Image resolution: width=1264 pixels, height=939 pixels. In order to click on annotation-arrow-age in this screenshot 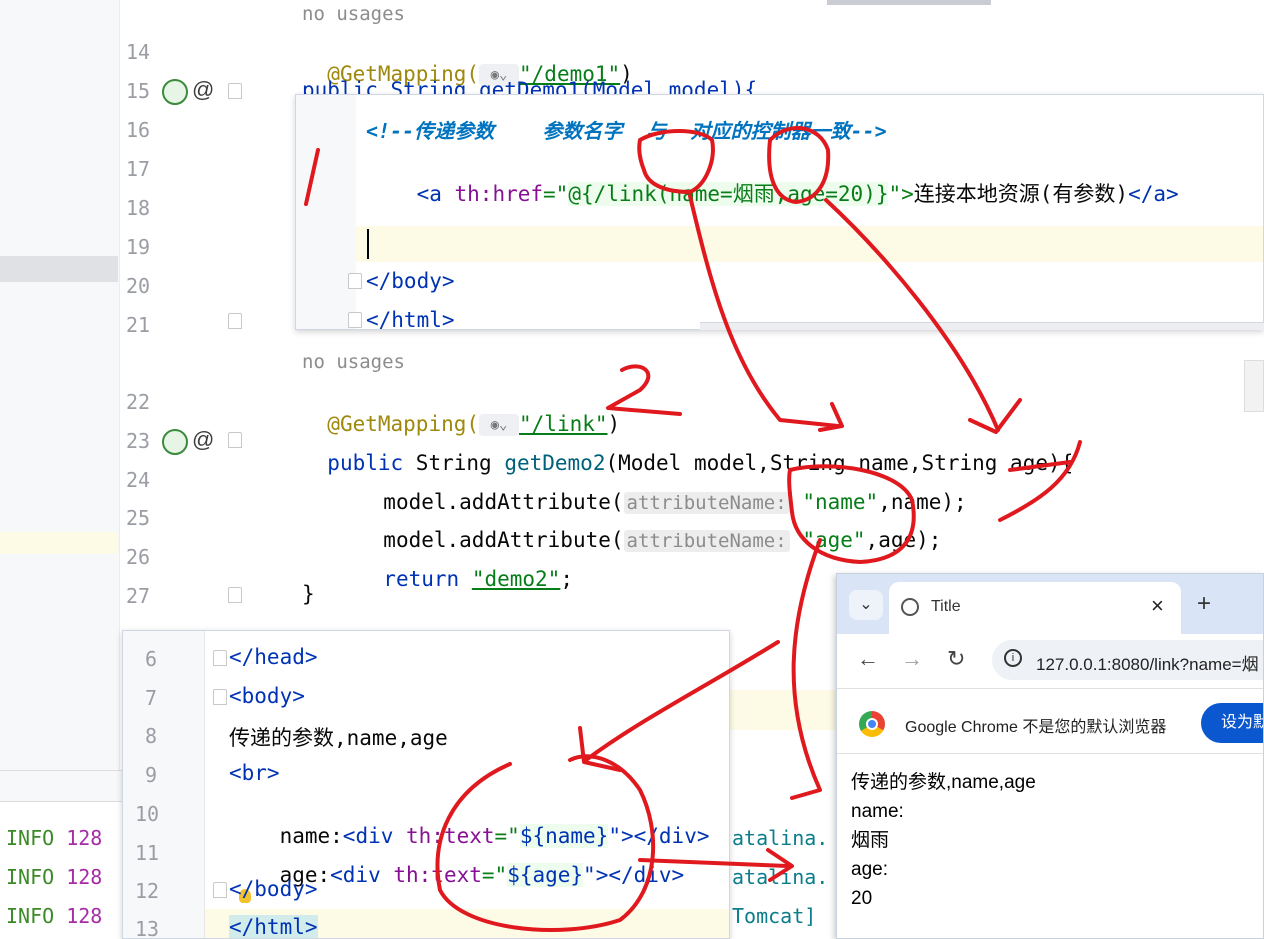, I will do `click(912, 315)`.